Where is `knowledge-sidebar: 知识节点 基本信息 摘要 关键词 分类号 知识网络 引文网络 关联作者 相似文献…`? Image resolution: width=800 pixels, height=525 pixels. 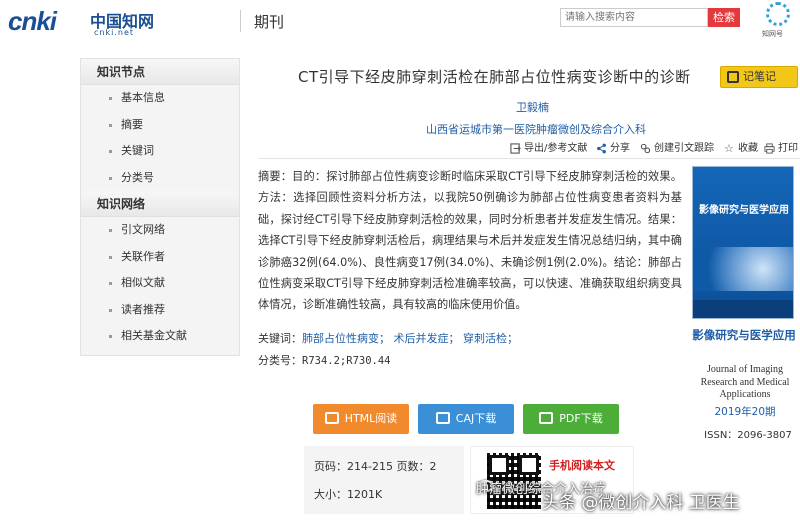
knowledge-sidebar: 知识节点 基本信息 摘要 关键词 分类号 知识网络 引文网络 关联作者 相似文献… is located at coordinates (160, 207).